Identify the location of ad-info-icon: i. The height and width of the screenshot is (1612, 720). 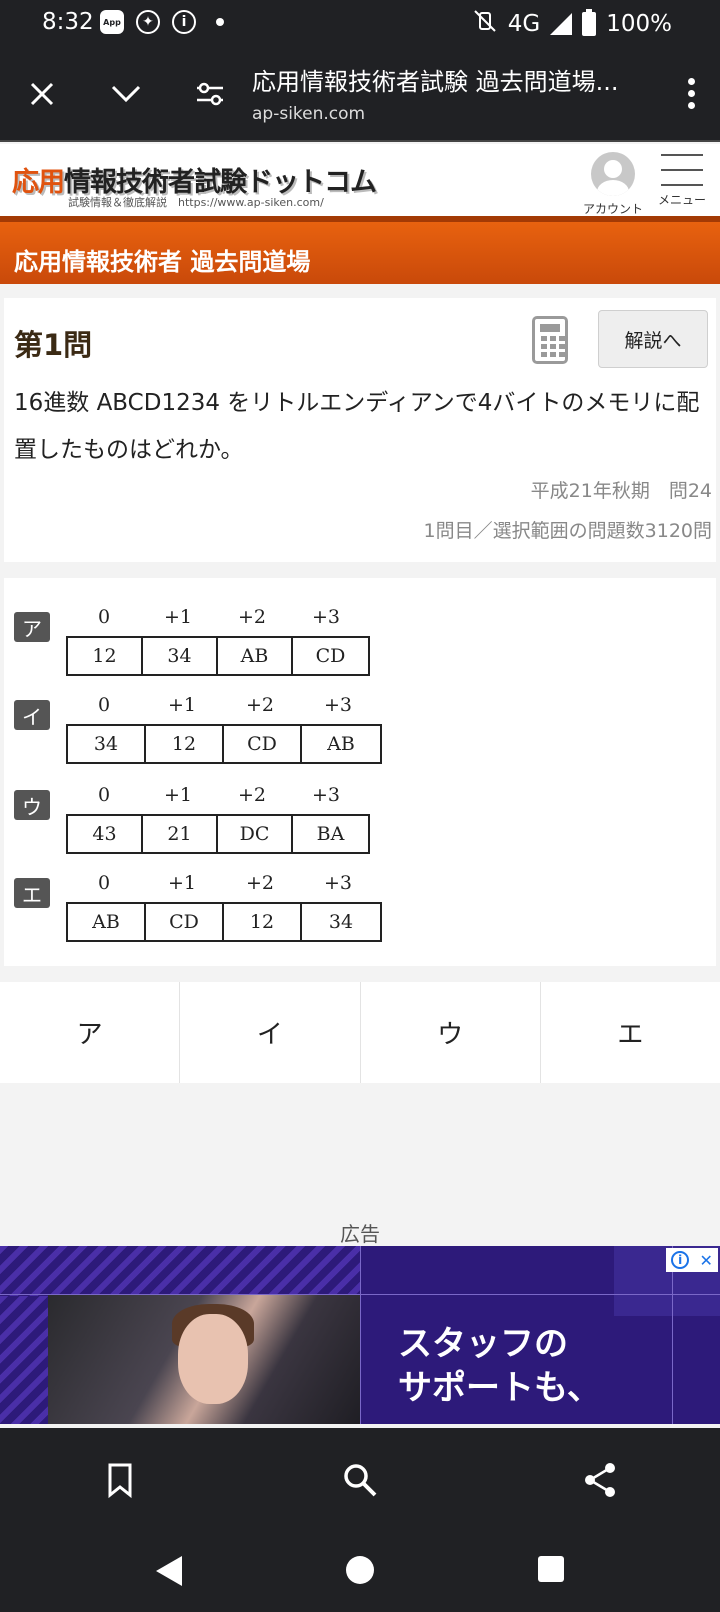
(680, 1260).